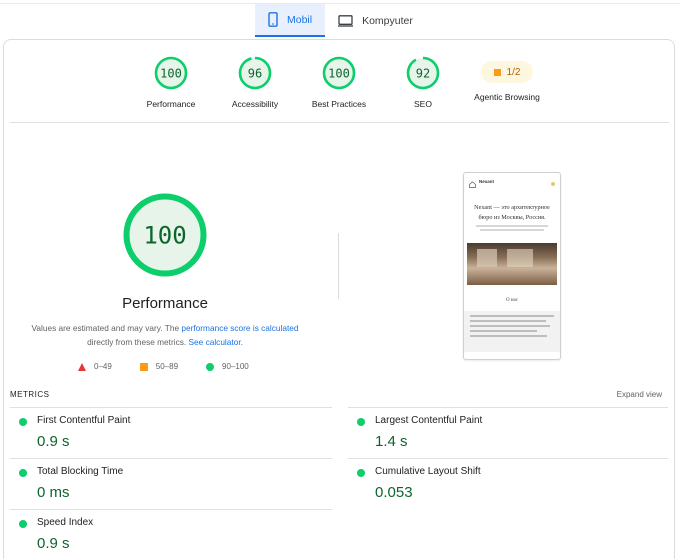  I want to click on thumb-section-title: О нас, so click(512, 300).